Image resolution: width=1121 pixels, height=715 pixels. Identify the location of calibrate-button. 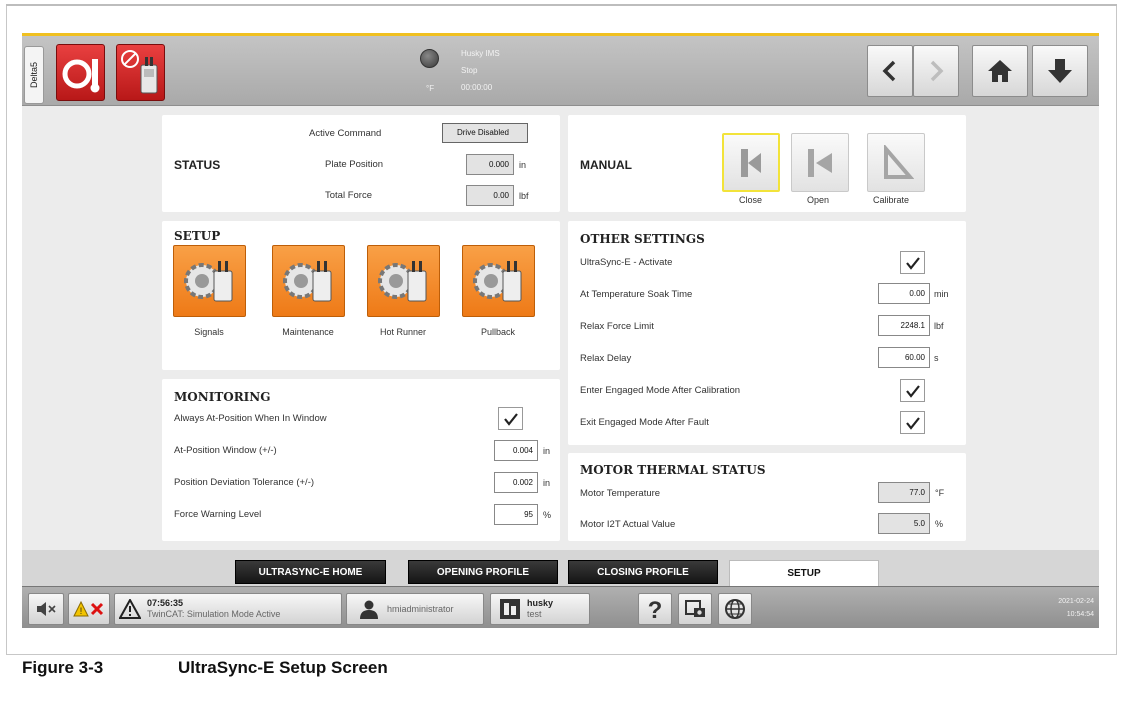
(896, 162).